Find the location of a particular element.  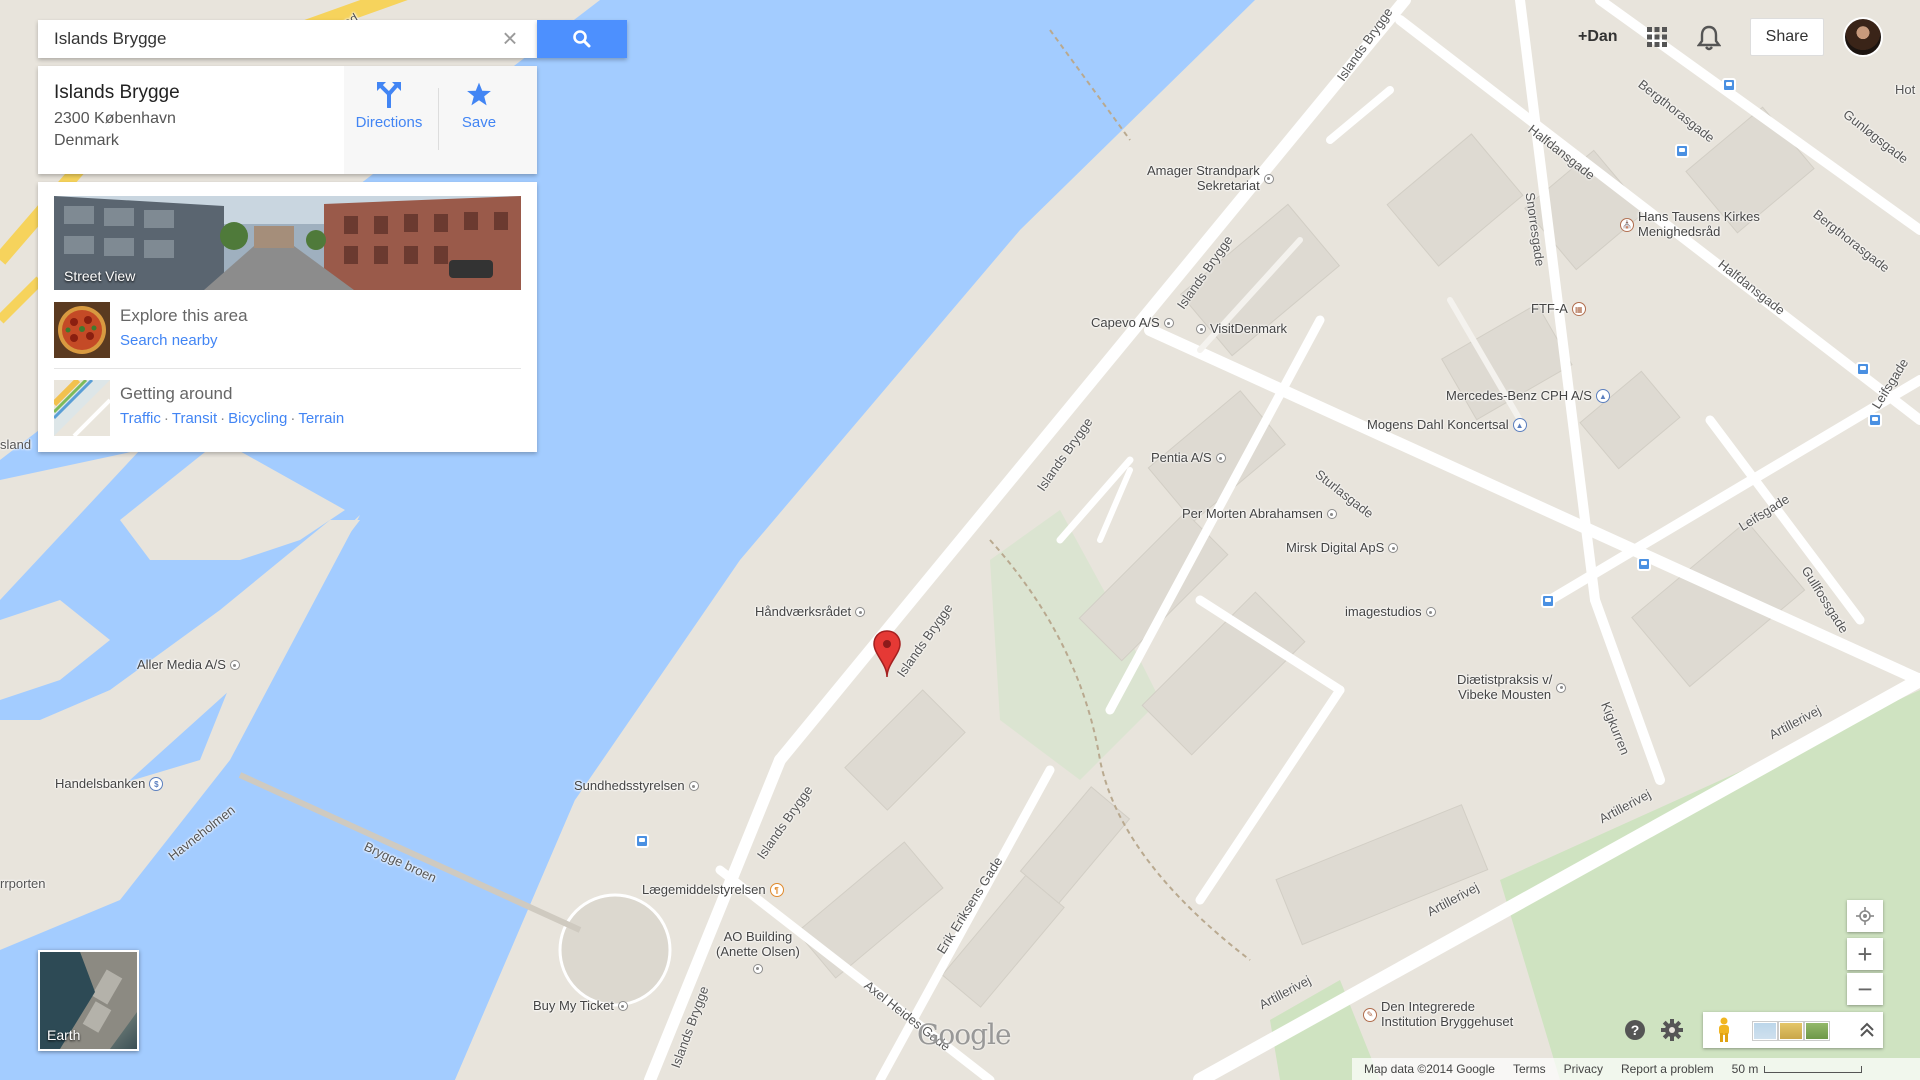

poi-ao-building: AO Building (Anette Olsen) is located at coordinates (758, 951).